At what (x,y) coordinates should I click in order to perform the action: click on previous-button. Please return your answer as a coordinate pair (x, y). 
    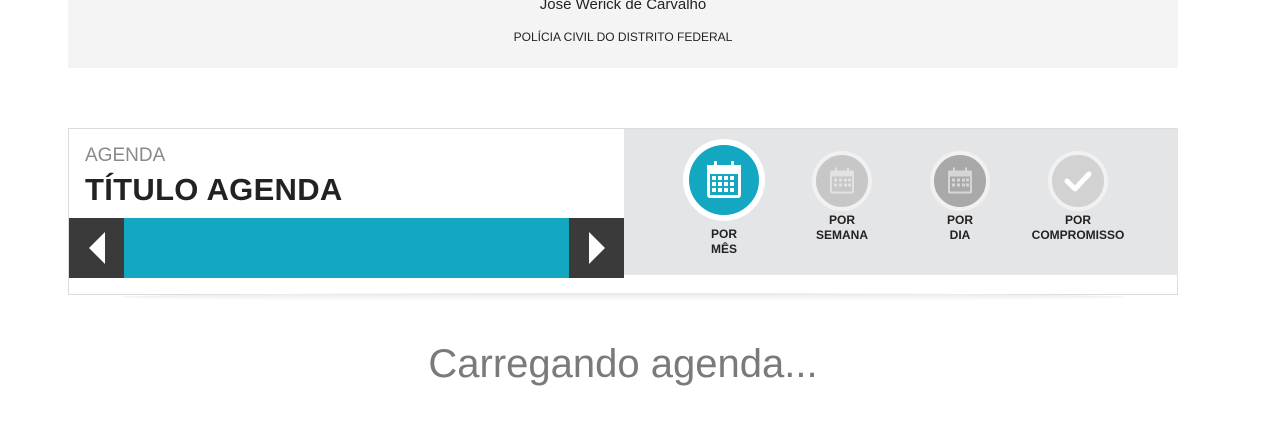
    Looking at the image, I should click on (96, 248).